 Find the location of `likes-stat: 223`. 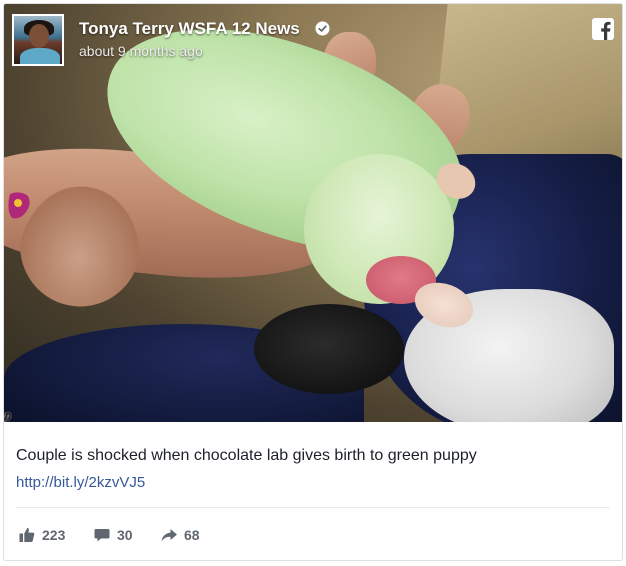

likes-stat: 223 is located at coordinates (41, 535).